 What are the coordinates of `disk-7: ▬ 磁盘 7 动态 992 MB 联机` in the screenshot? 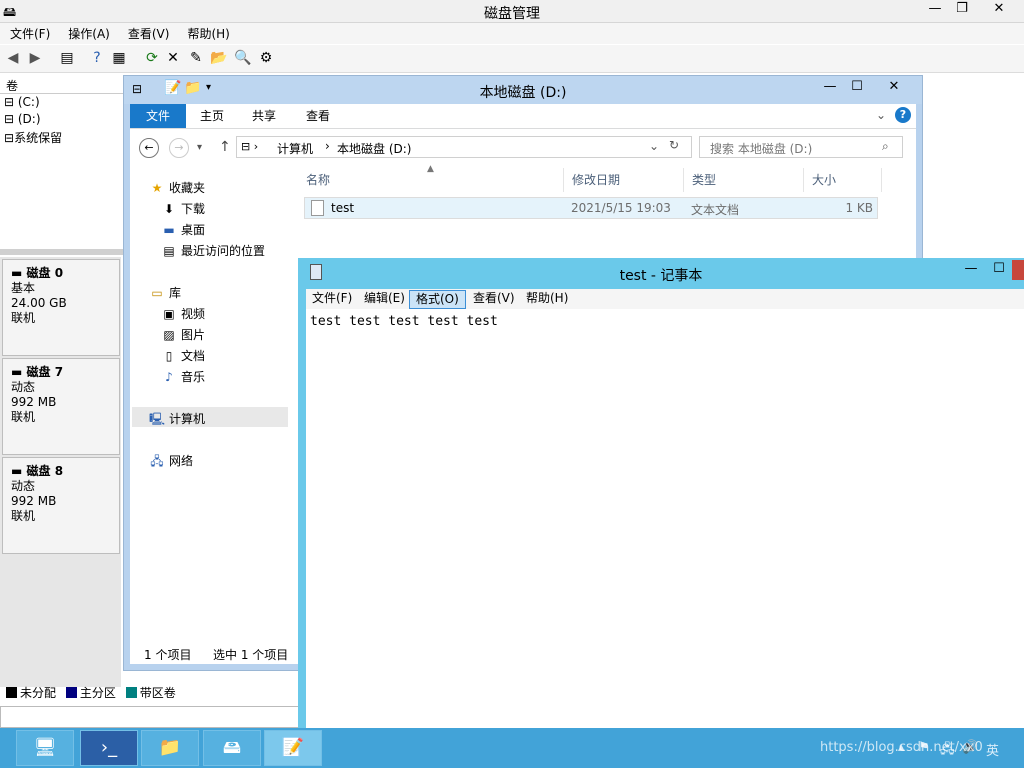 It's located at (61, 406).